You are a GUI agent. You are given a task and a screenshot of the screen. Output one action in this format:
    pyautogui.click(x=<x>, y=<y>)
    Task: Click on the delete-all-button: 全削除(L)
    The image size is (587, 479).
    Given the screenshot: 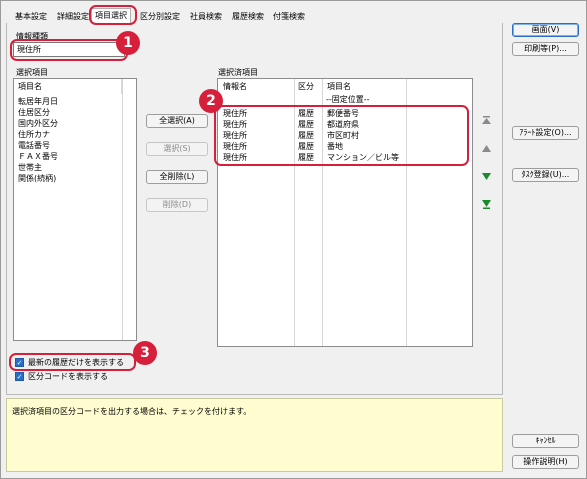 What is the action you would take?
    pyautogui.click(x=177, y=177)
    